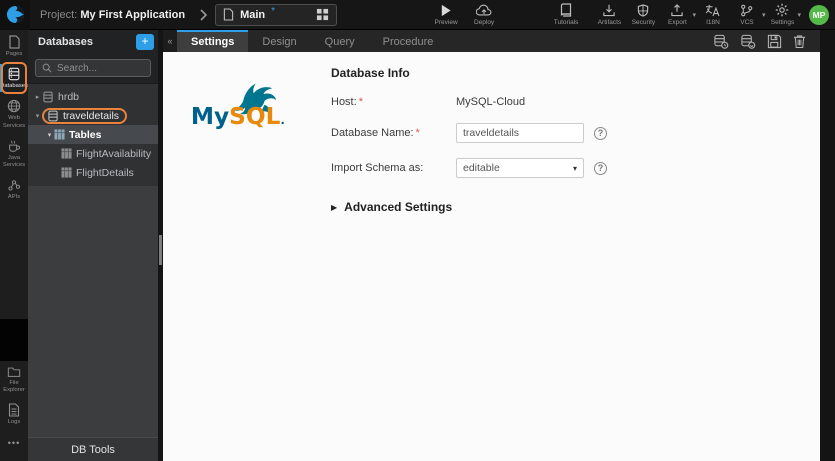 The image size is (835, 461). I want to click on databases-panel-header: Databases +, so click(93, 42).